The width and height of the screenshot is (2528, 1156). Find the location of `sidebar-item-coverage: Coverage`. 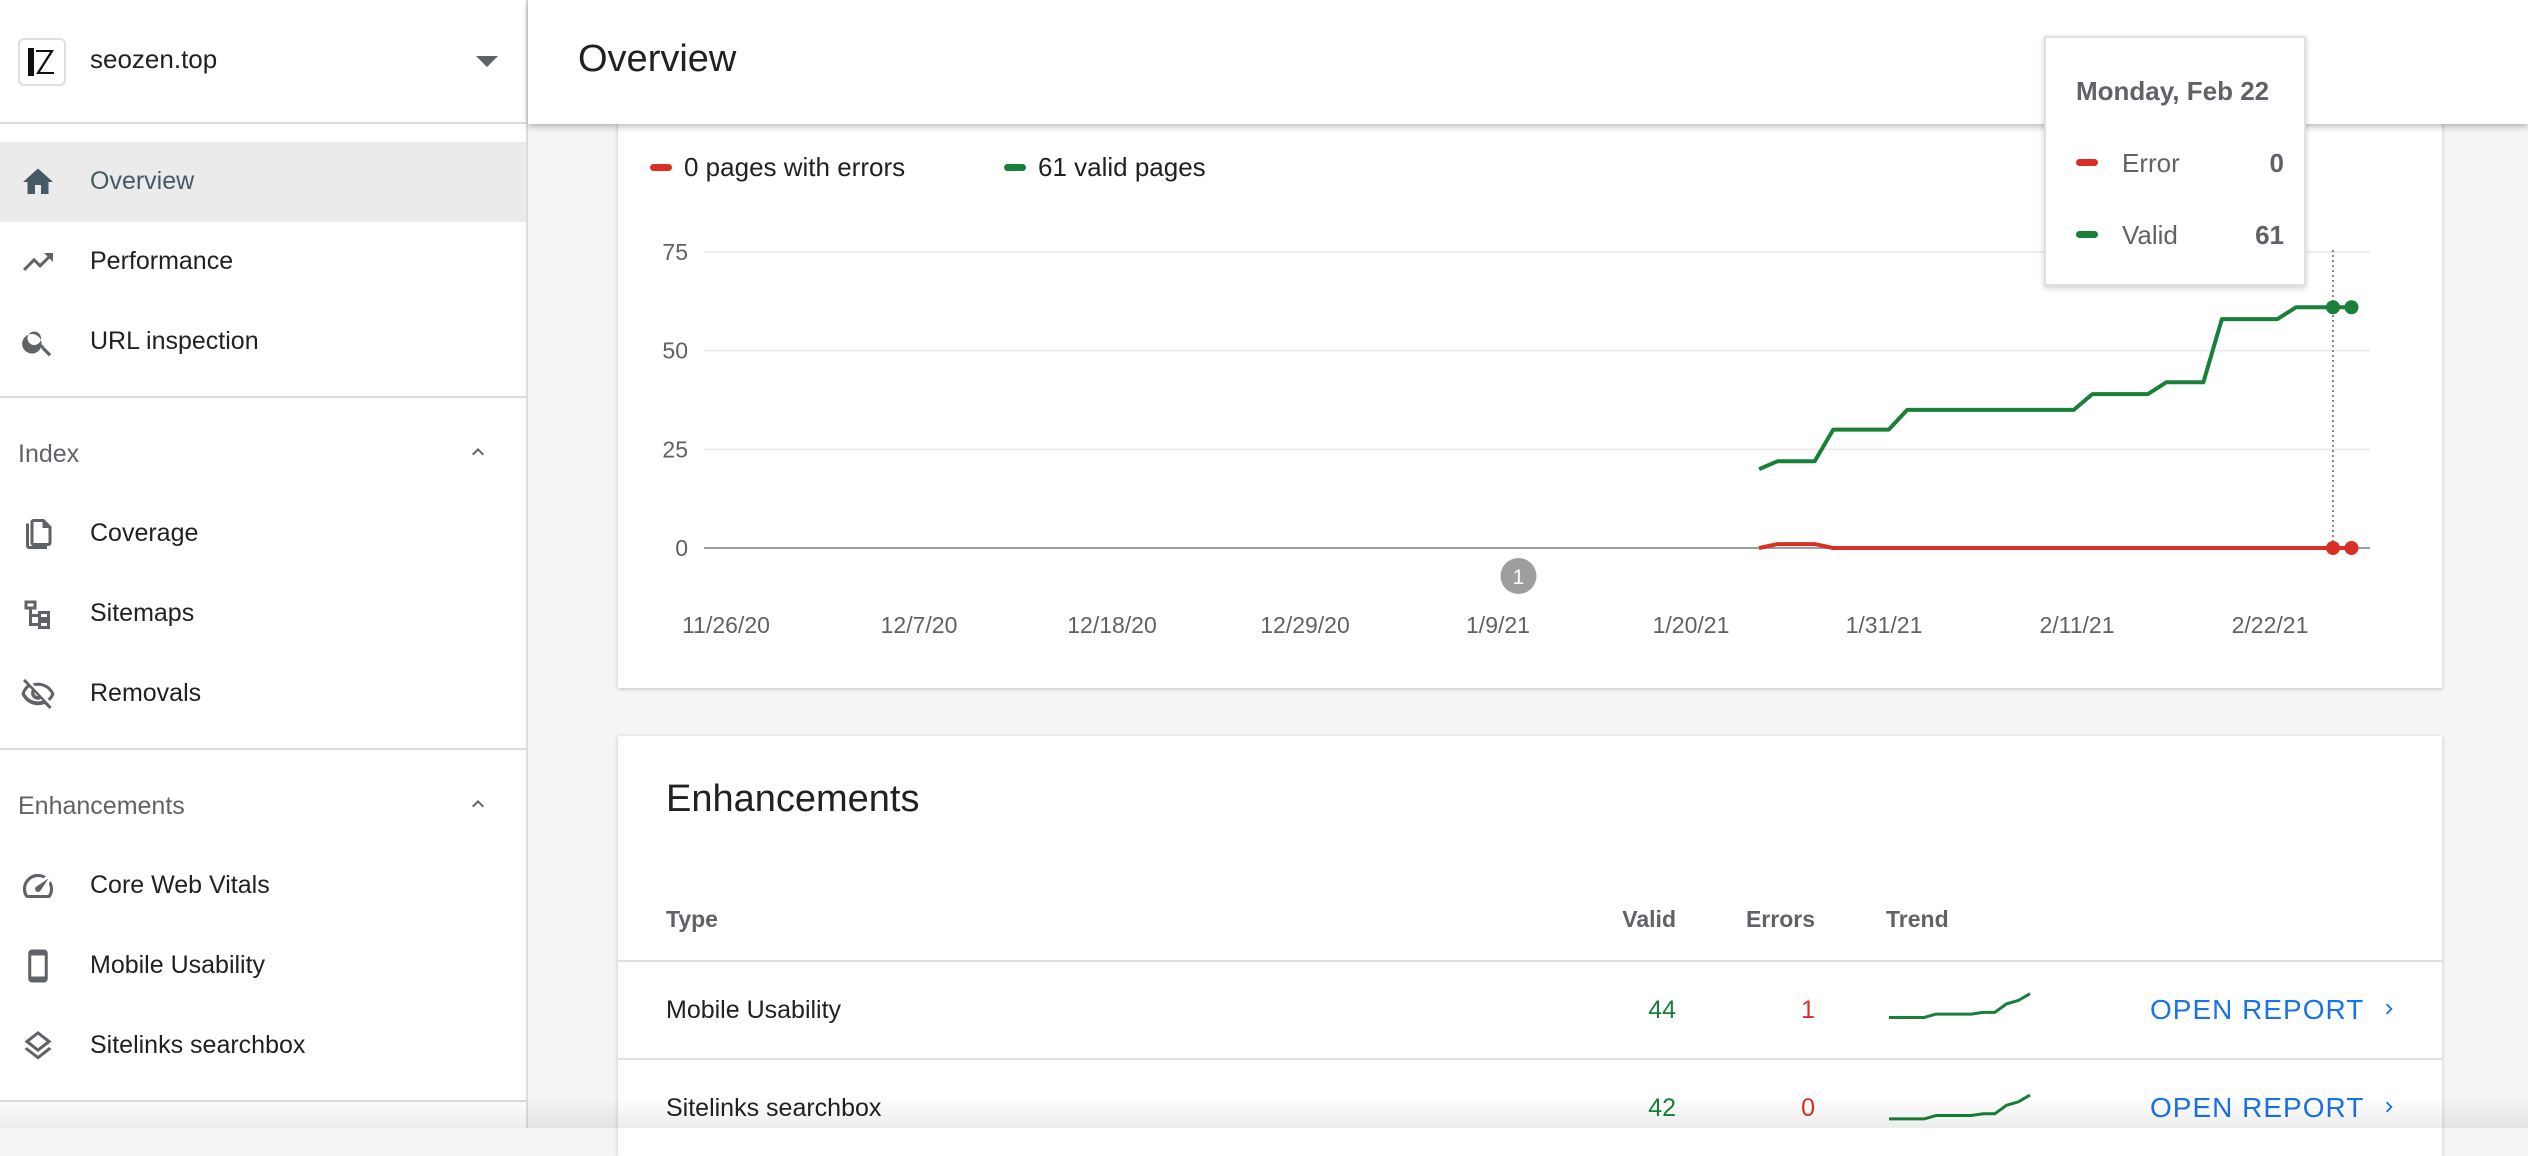

sidebar-item-coverage: Coverage is located at coordinates (263, 534).